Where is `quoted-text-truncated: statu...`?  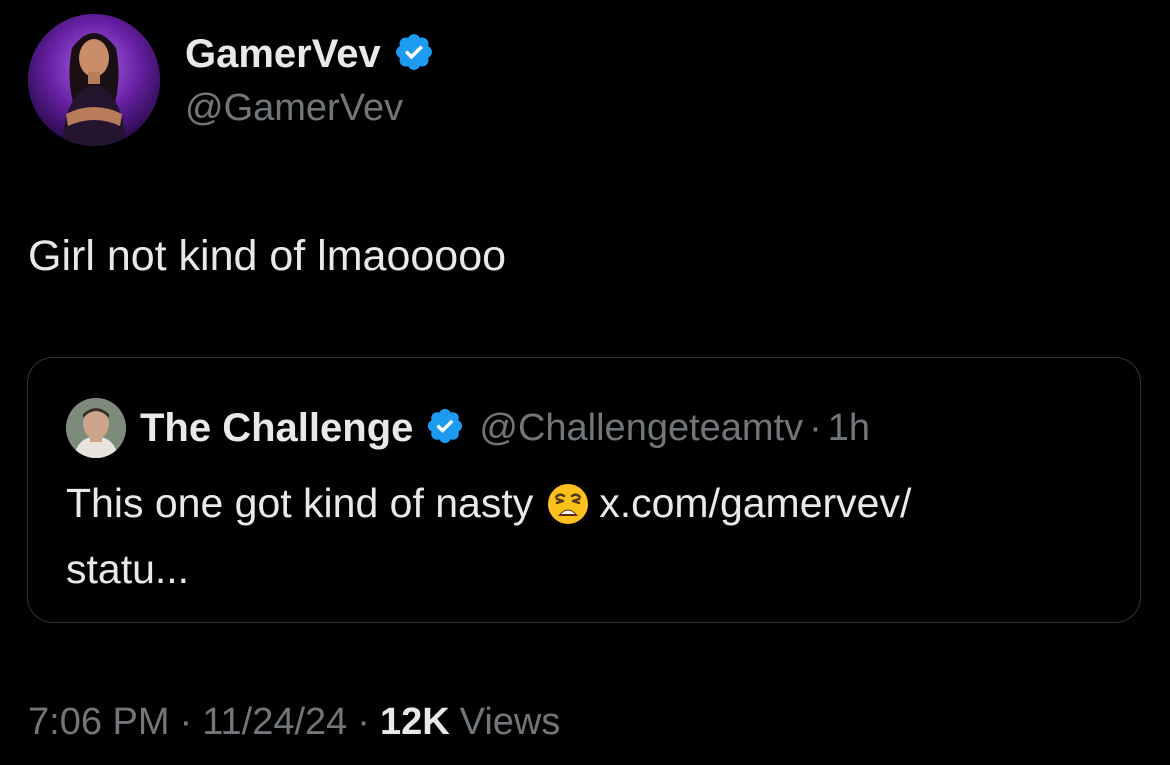
quoted-text-truncated: statu... is located at coordinates (128, 569).